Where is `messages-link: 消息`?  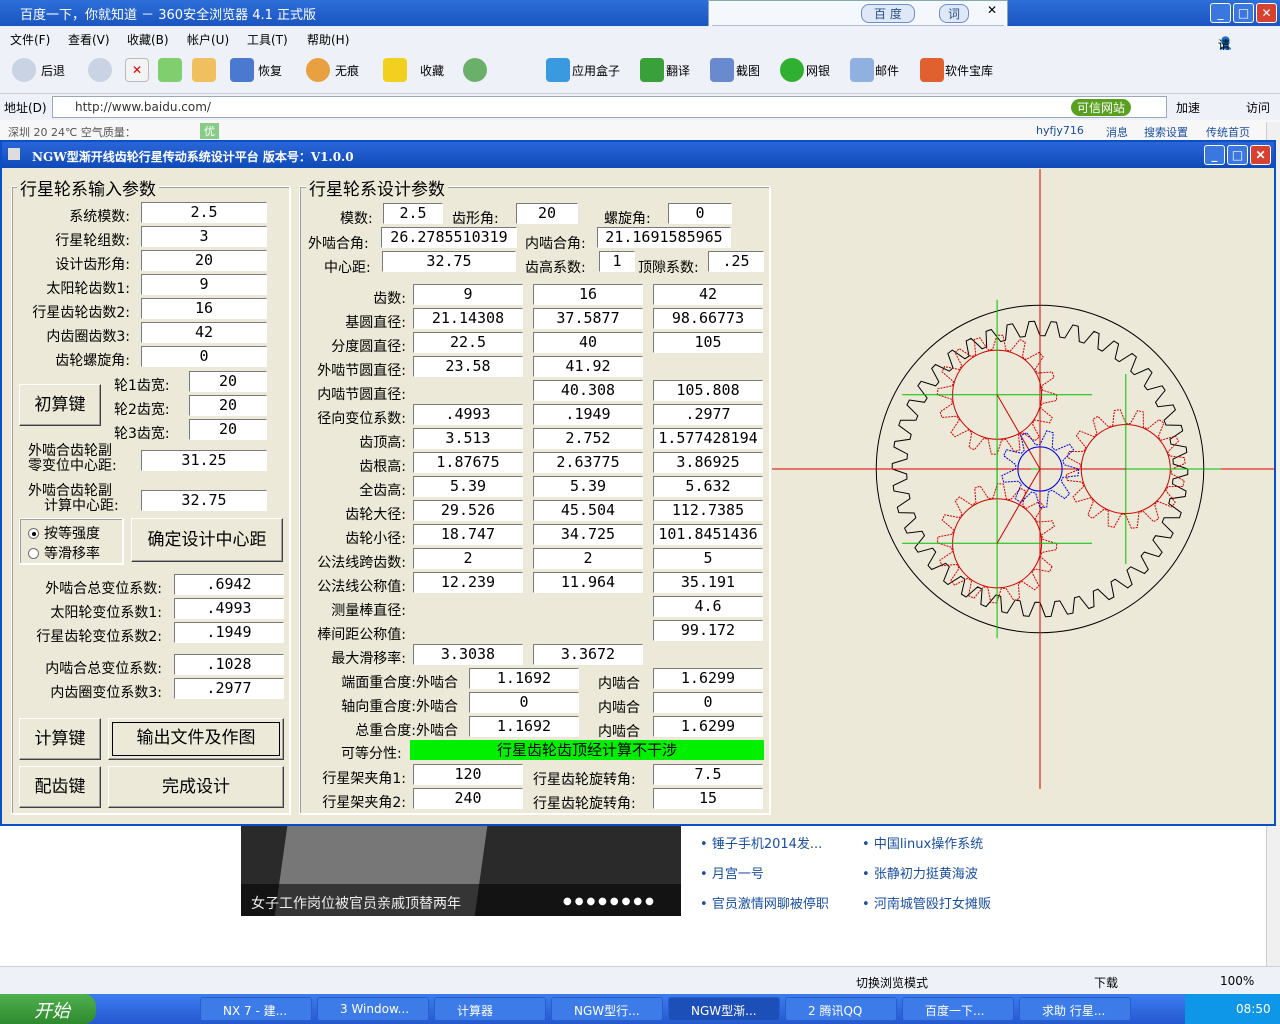 messages-link: 消息 is located at coordinates (1117, 132).